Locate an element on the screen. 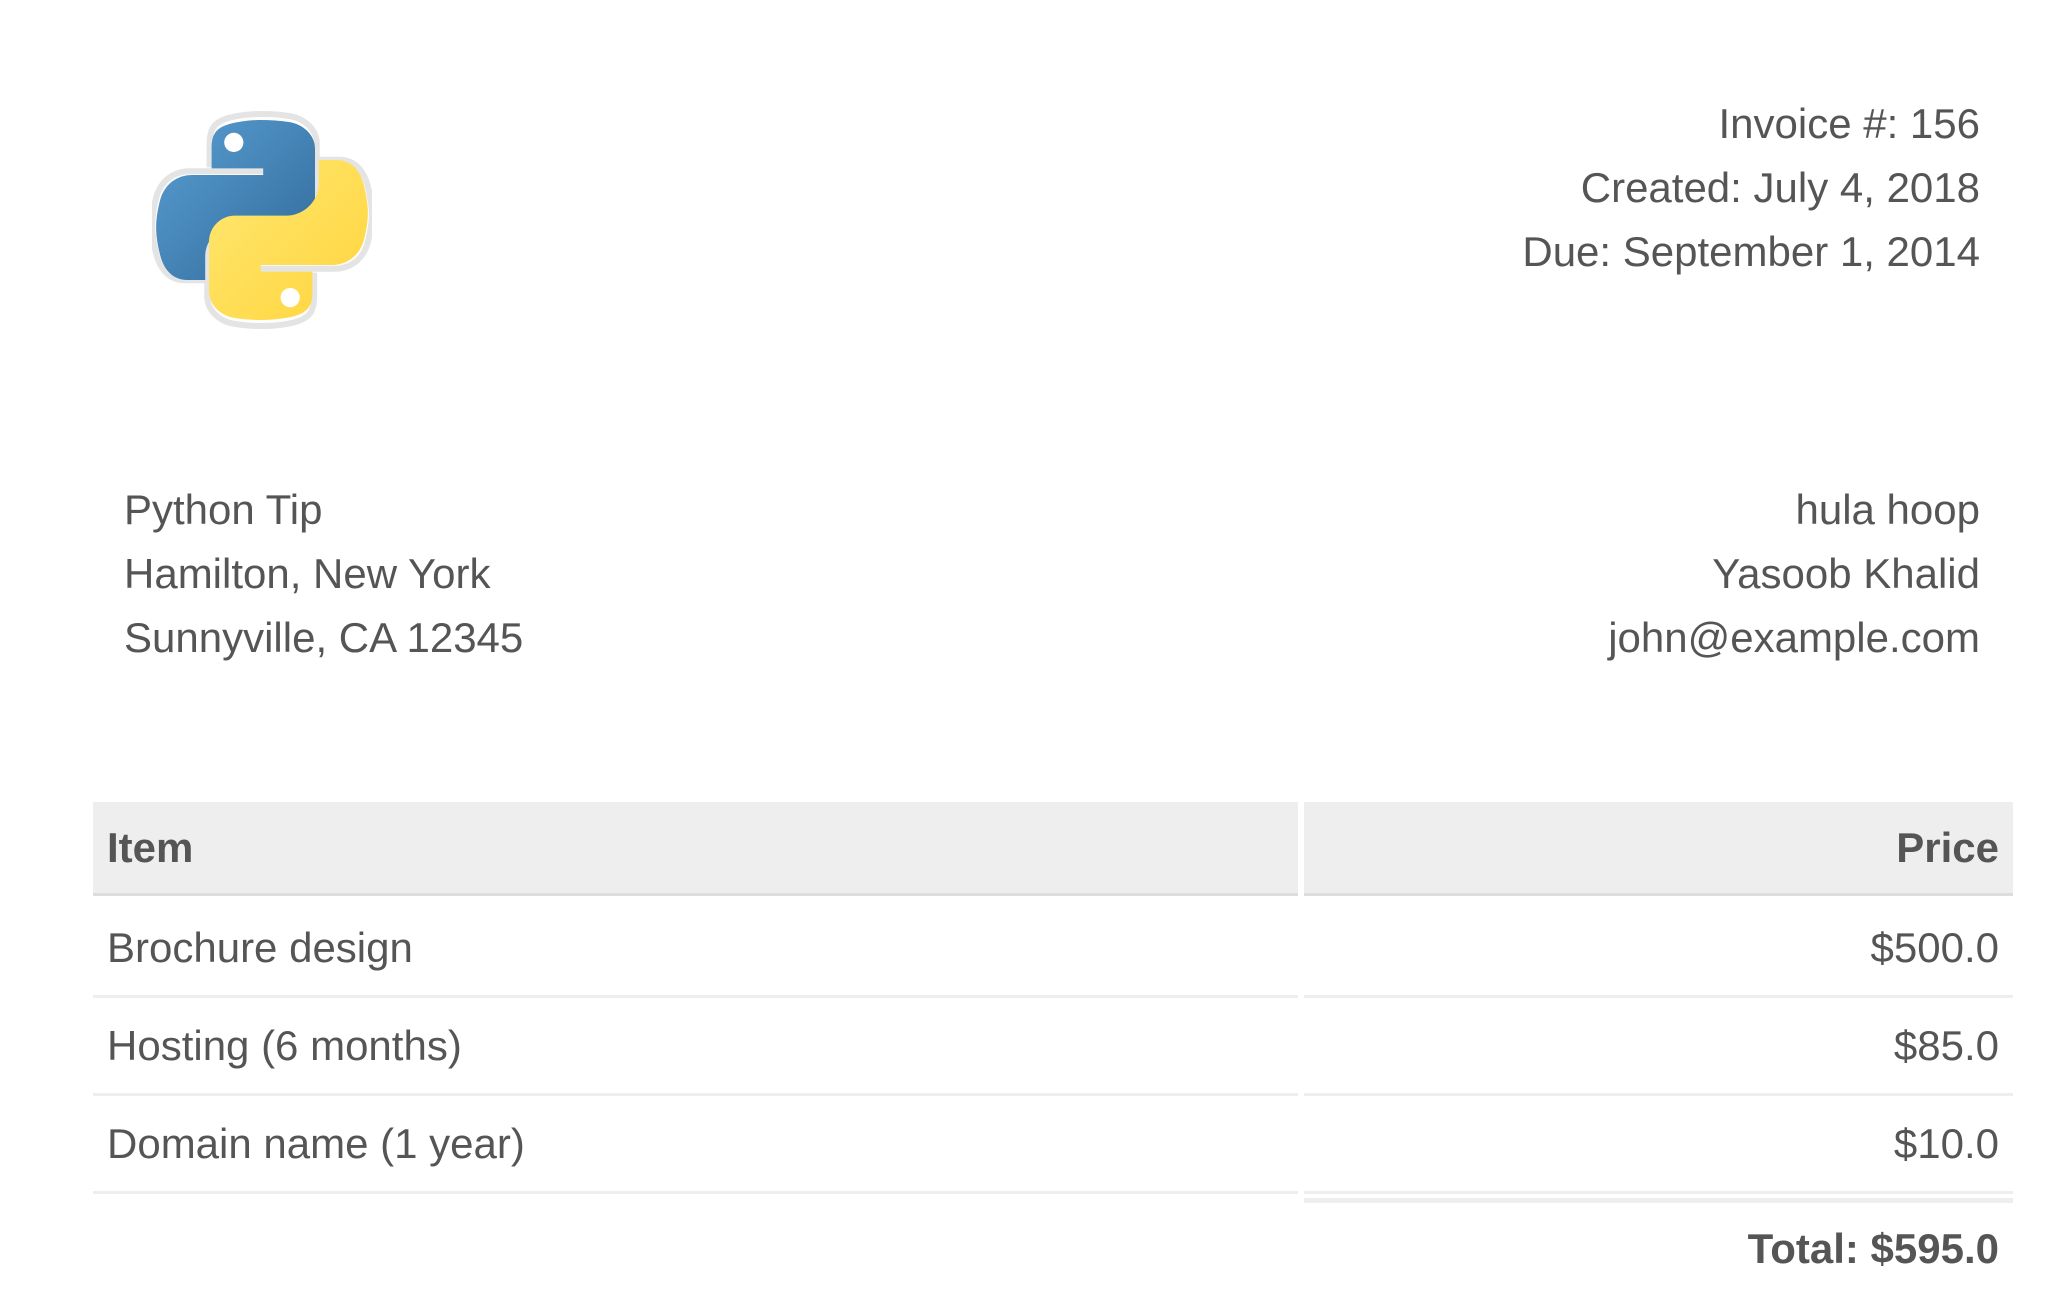 The height and width of the screenshot is (1304, 2072). table-row: Hosting (6 months) $85.0 is located at coordinates (1053, 1047).